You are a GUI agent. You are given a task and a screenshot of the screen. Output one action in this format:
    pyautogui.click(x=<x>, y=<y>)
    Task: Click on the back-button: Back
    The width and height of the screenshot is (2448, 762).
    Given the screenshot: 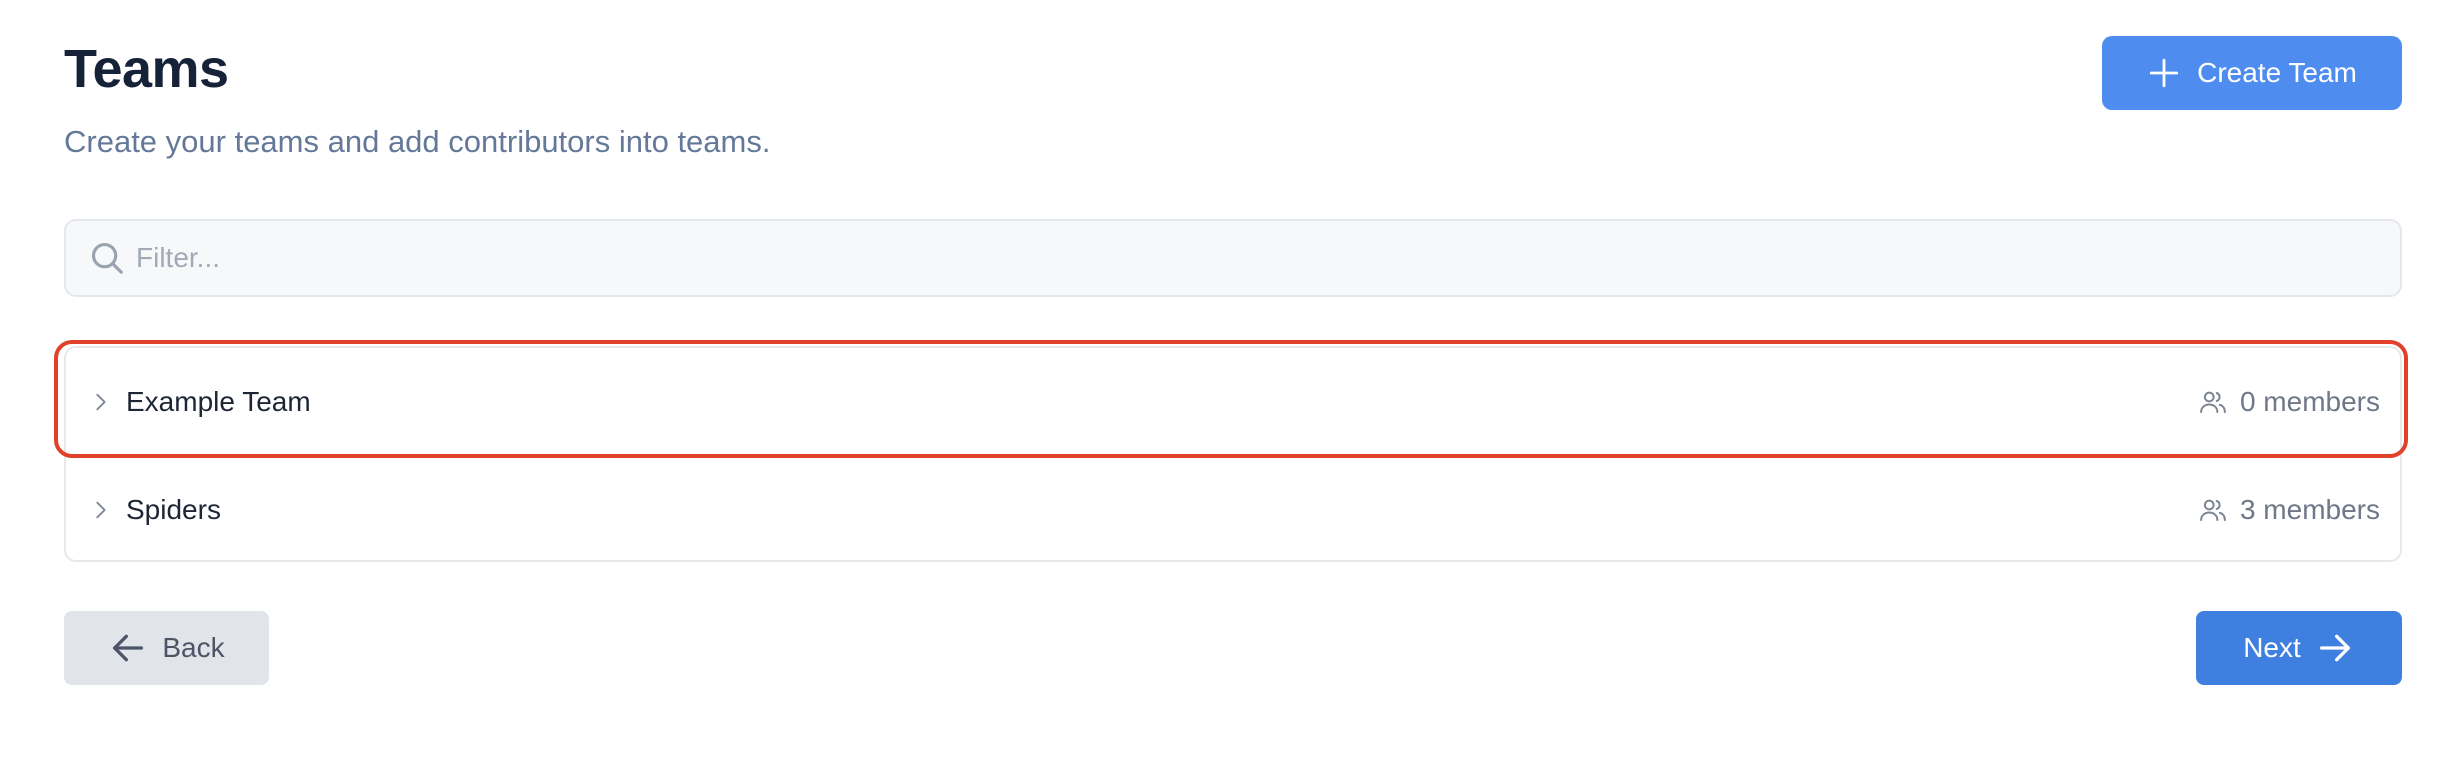 What is the action you would take?
    pyautogui.click(x=166, y=648)
    